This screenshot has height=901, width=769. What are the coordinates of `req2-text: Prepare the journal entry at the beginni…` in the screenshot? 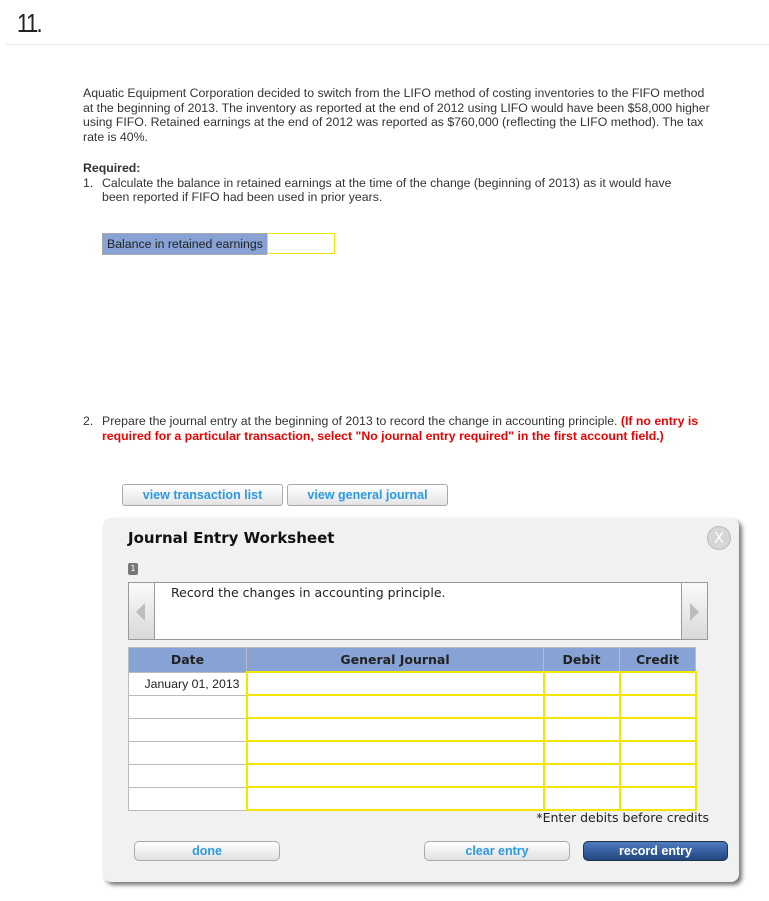 It's located at (361, 421).